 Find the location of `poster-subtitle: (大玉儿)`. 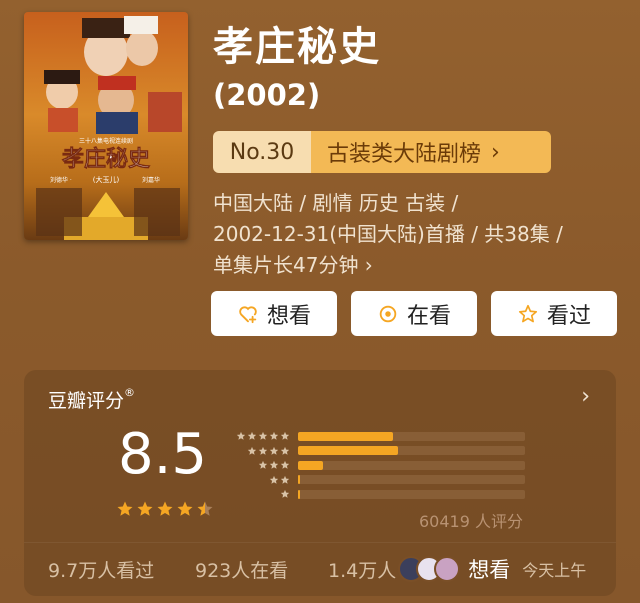

poster-subtitle: (大玉儿) is located at coordinates (106, 179).